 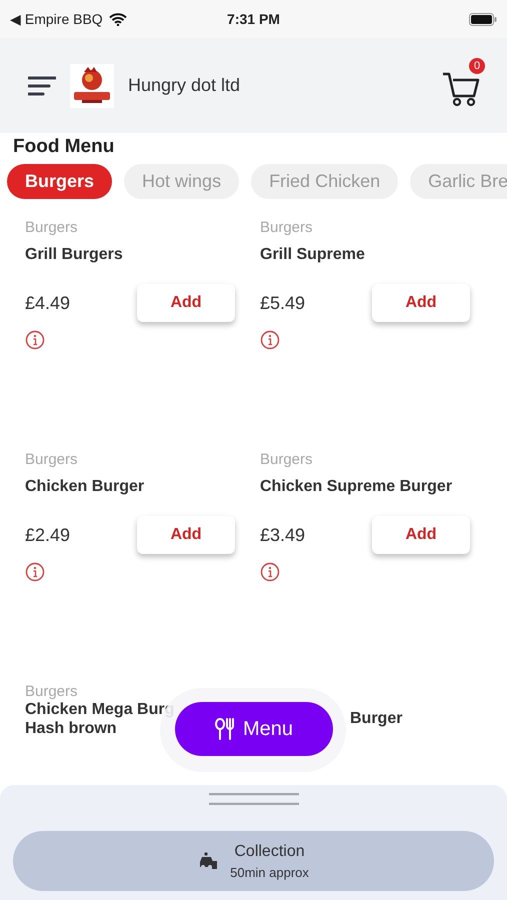 What do you see at coordinates (254, 729) in the screenshot?
I see `menu-button: Menu` at bounding box center [254, 729].